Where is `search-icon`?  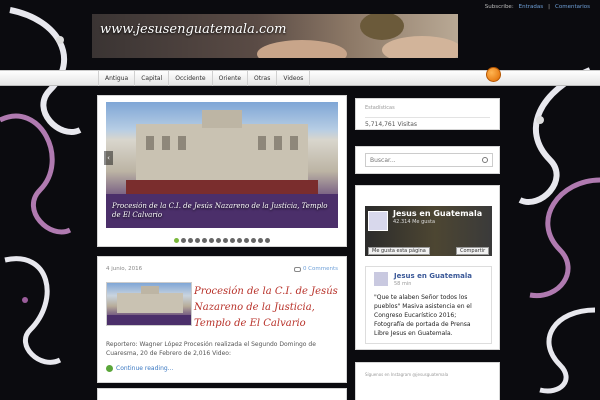 search-icon is located at coordinates (485, 160).